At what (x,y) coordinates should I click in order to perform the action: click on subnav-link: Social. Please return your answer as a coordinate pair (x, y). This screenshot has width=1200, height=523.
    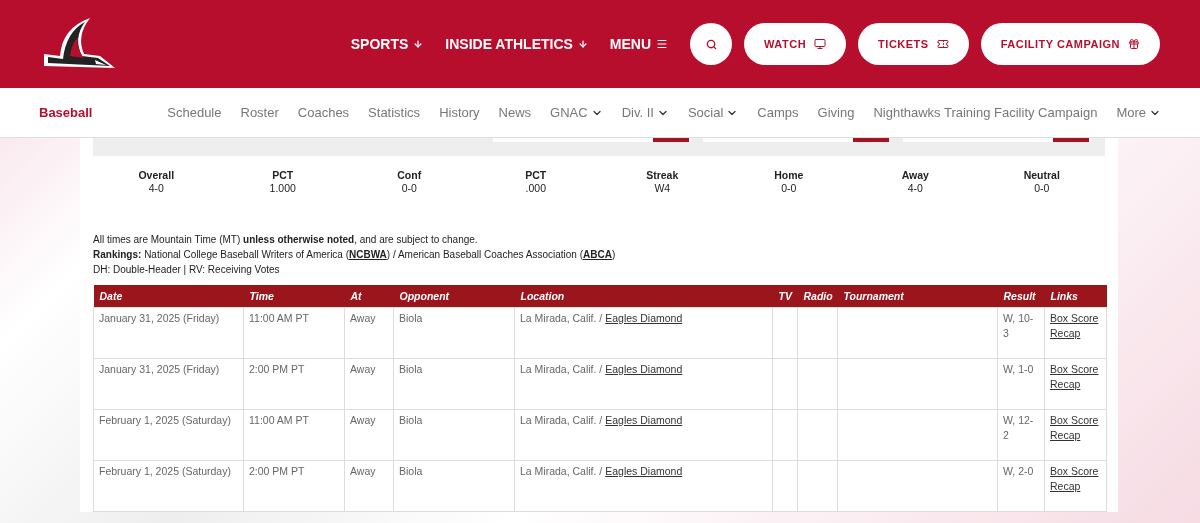
    Looking at the image, I should click on (713, 112).